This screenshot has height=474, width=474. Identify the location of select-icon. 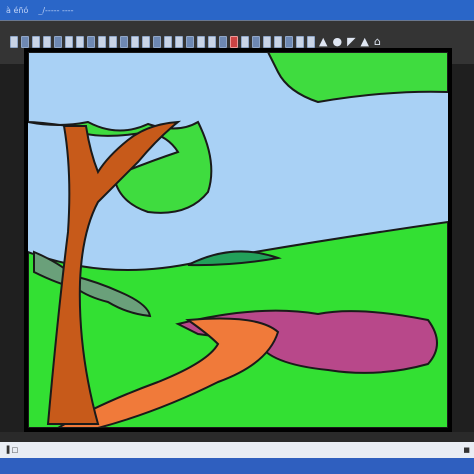
(113, 42).